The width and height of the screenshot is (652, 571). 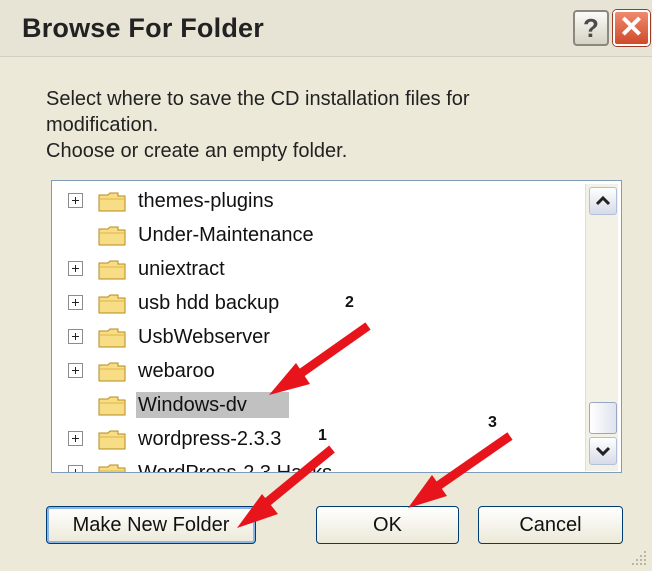 What do you see at coordinates (322, 435) in the screenshot?
I see `annotation-number-1: 1` at bounding box center [322, 435].